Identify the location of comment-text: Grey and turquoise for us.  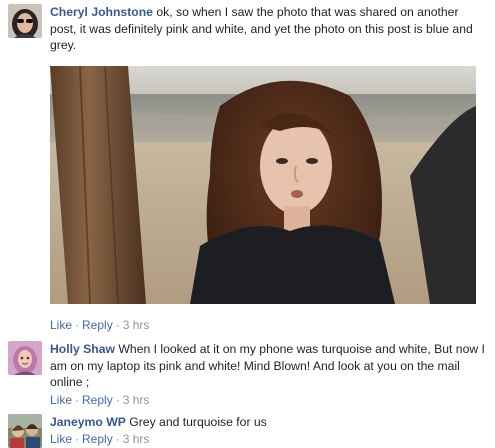
(198, 422).